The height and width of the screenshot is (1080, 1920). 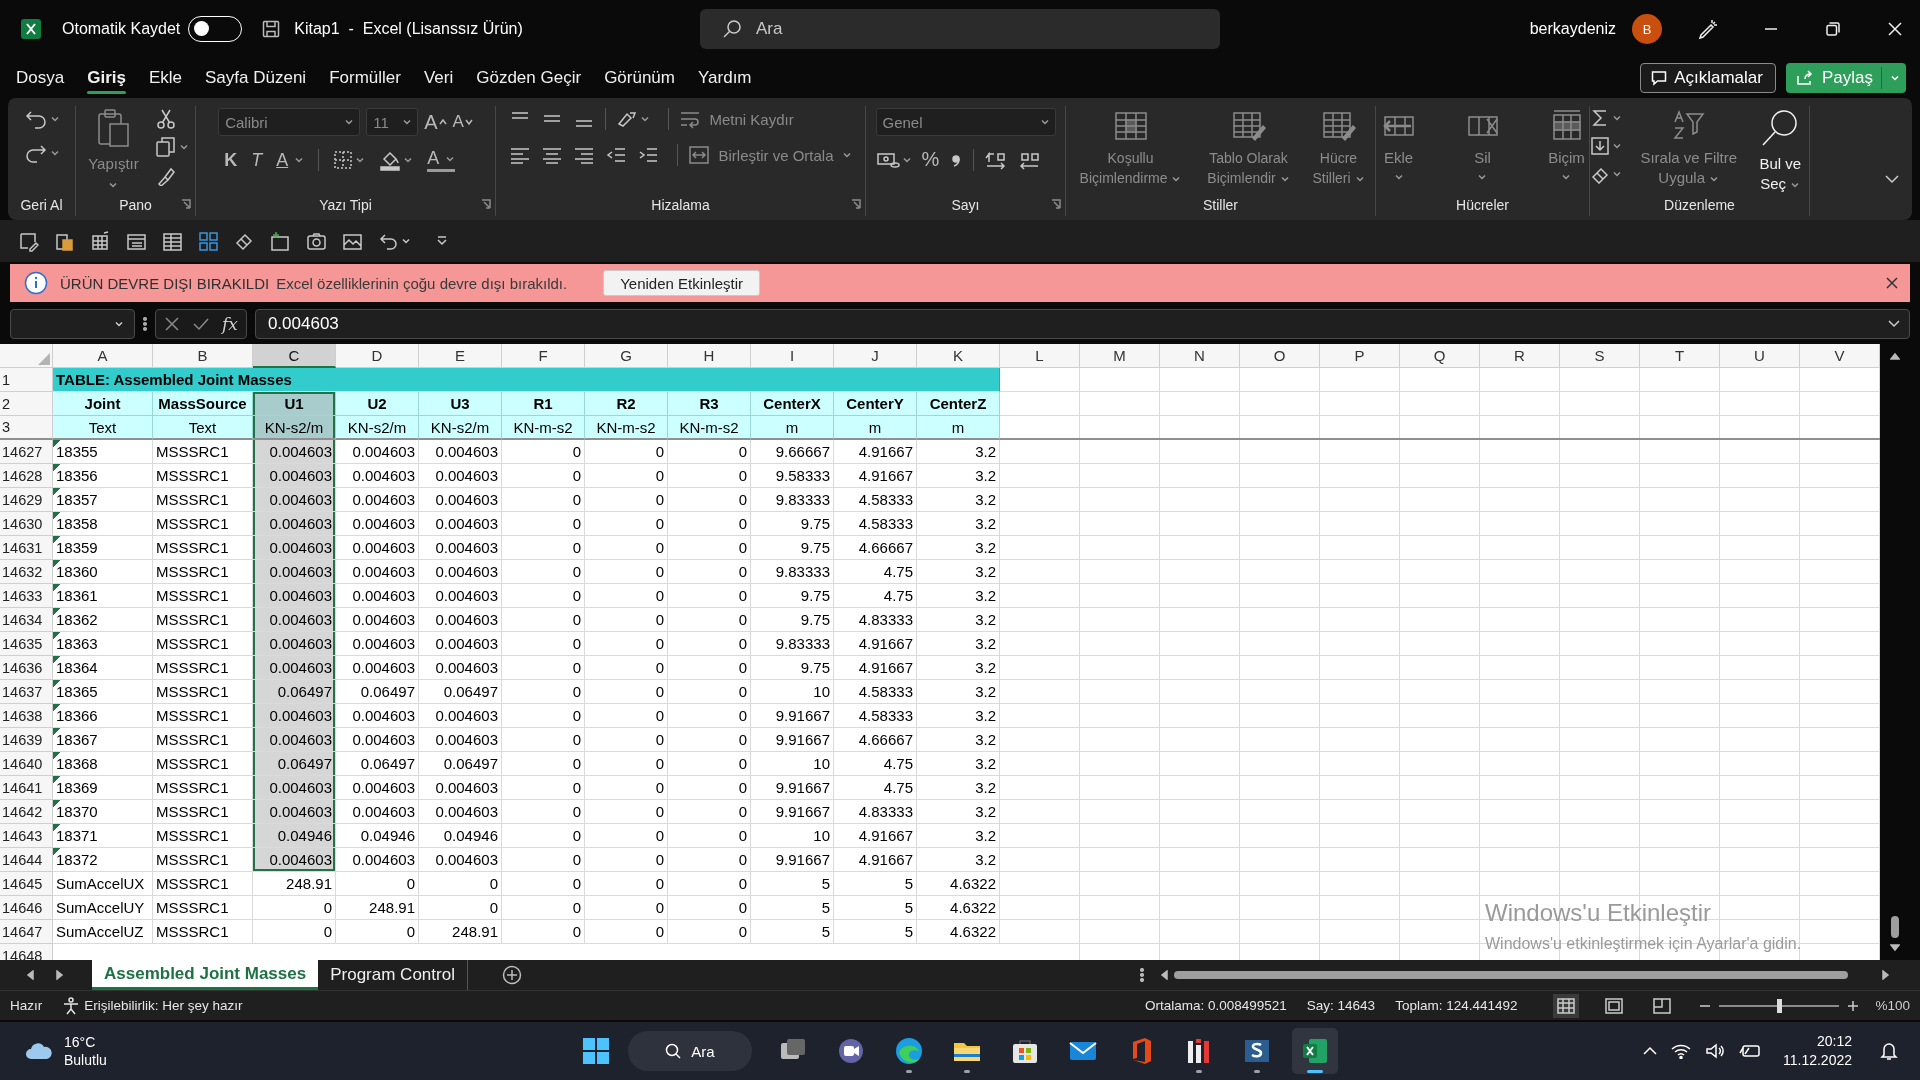 What do you see at coordinates (462, 122) in the screenshot?
I see `shrink-font-button: A` at bounding box center [462, 122].